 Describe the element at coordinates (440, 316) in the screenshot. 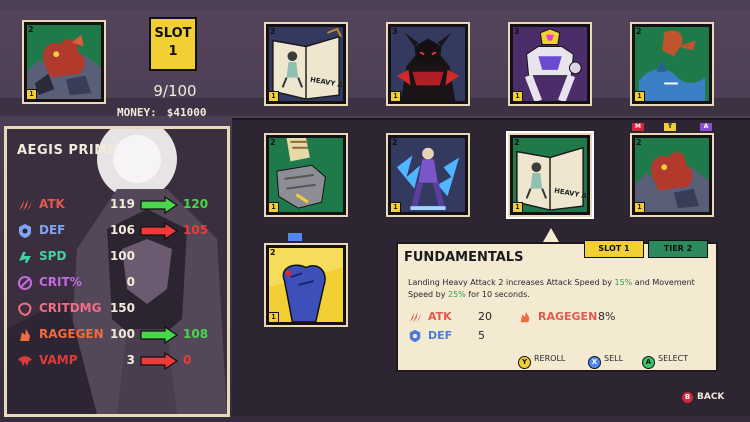

I see `tooltip-stat-name: ATK` at that location.